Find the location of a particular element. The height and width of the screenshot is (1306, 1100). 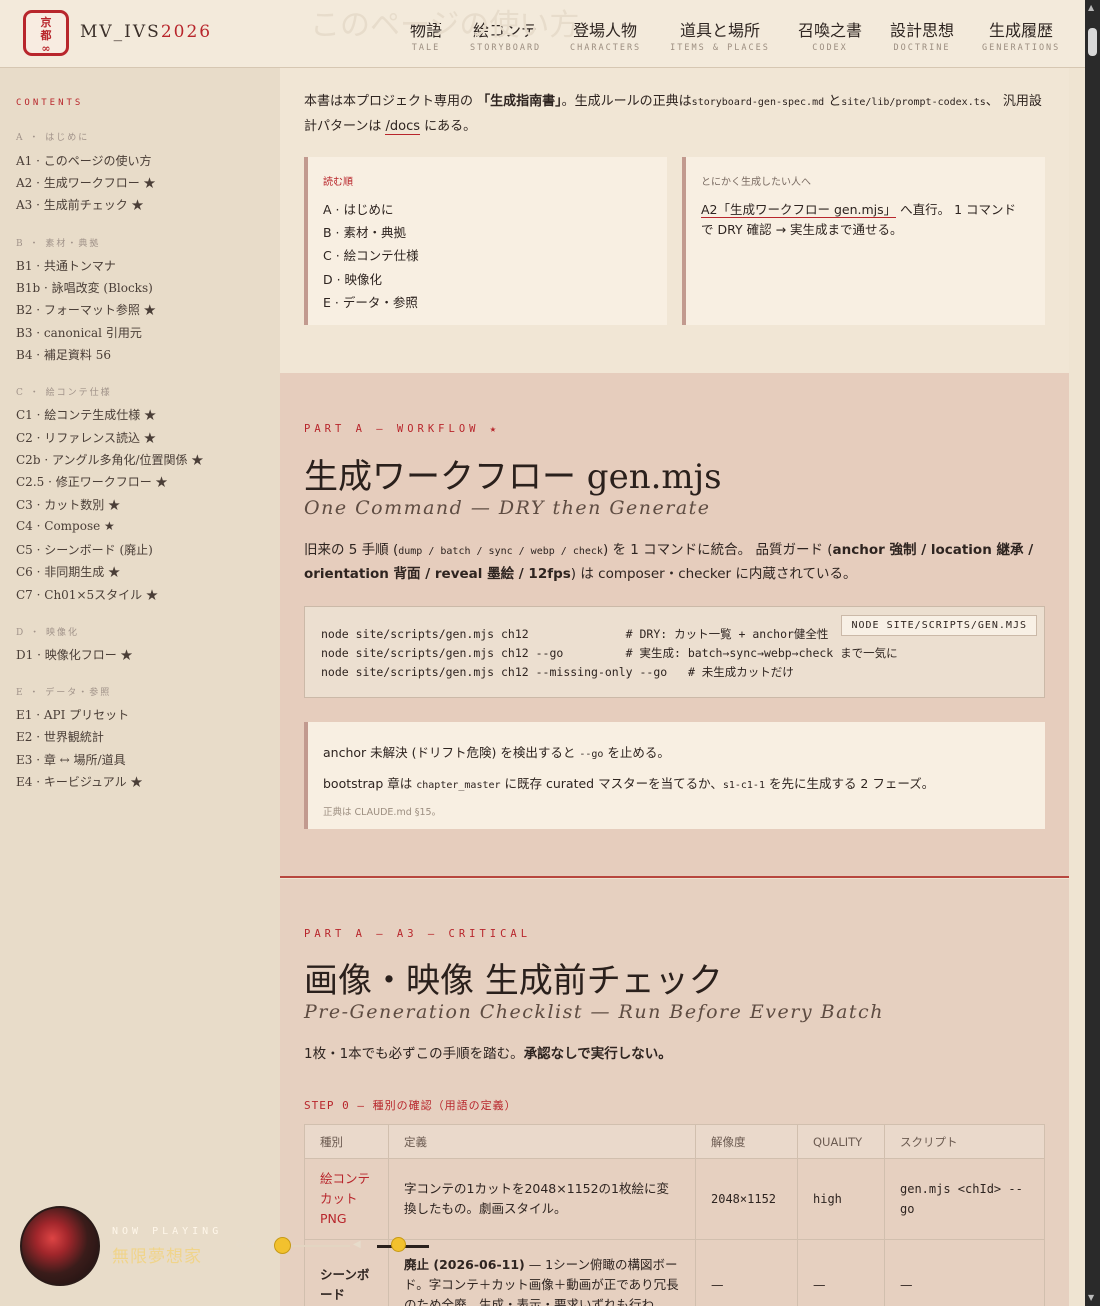

sidebar-item-c2b: C2b · アングル多角化/位置関係 ★ is located at coordinates (109, 459).